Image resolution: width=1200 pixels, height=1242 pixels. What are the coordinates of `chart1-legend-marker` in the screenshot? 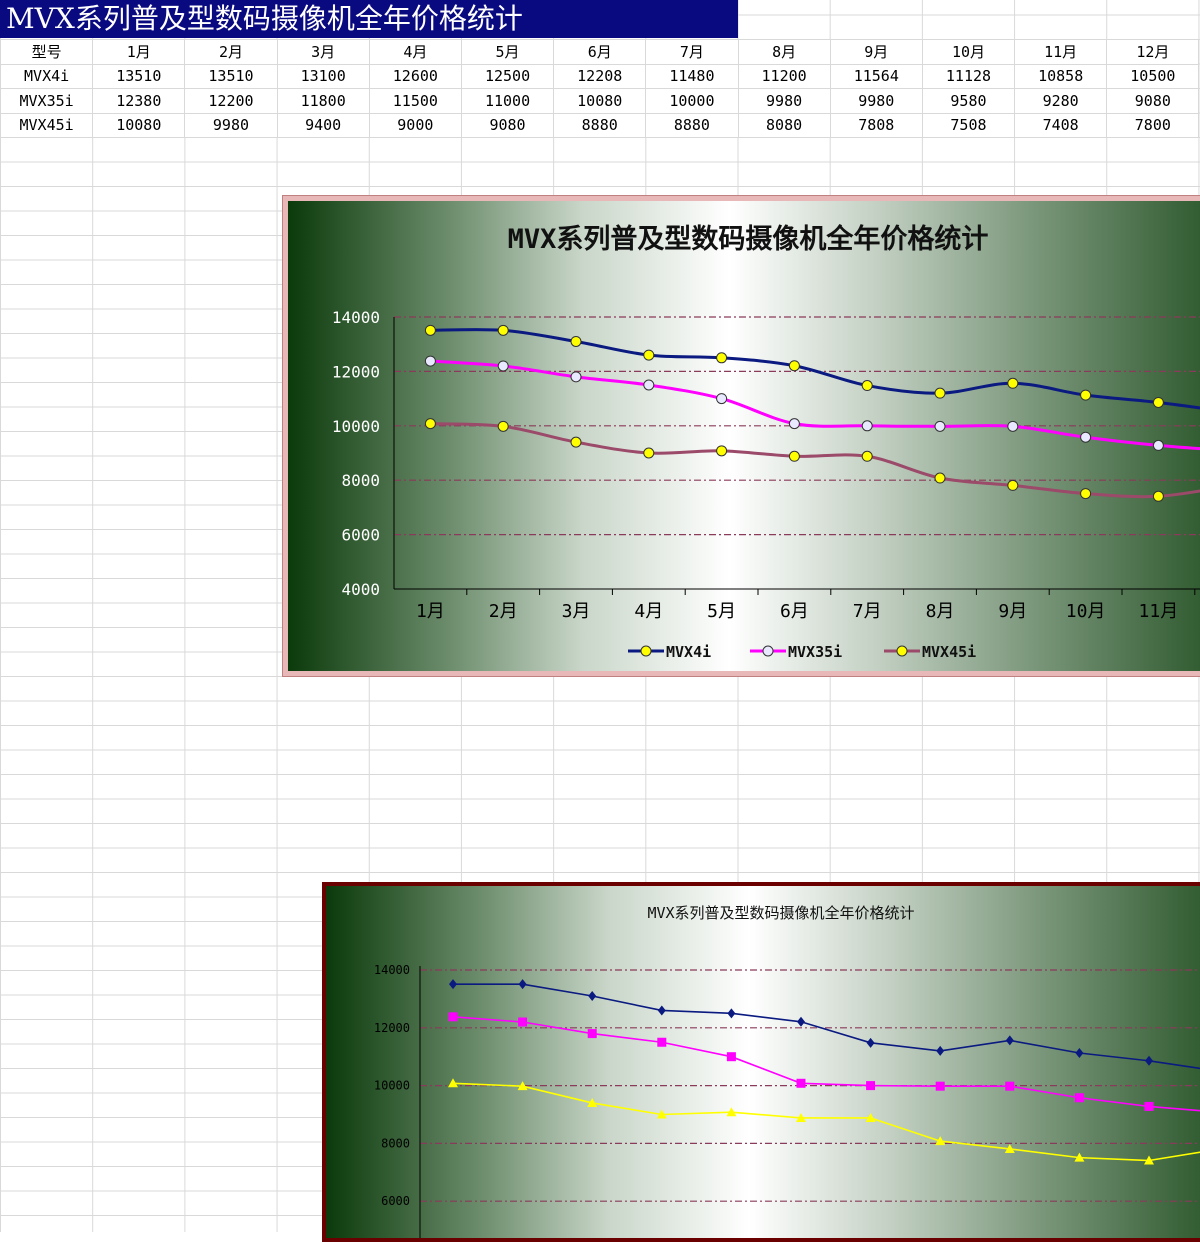 It's located at (902, 651).